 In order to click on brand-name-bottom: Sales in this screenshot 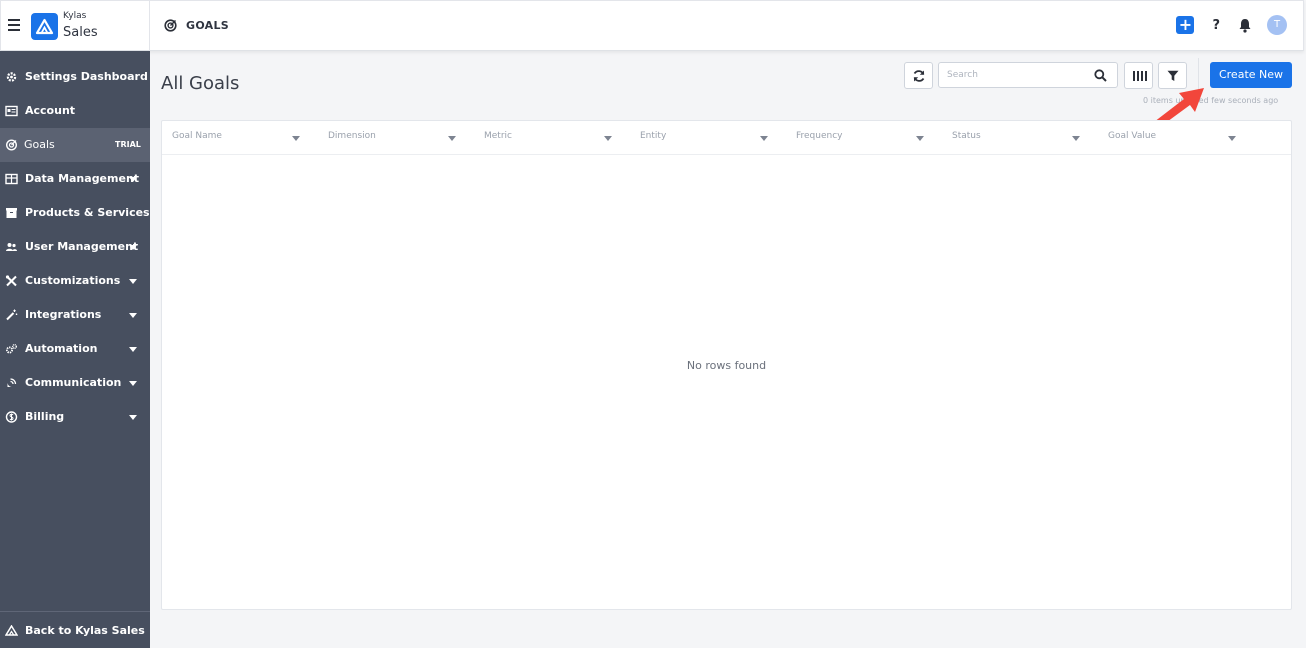, I will do `click(80, 32)`.